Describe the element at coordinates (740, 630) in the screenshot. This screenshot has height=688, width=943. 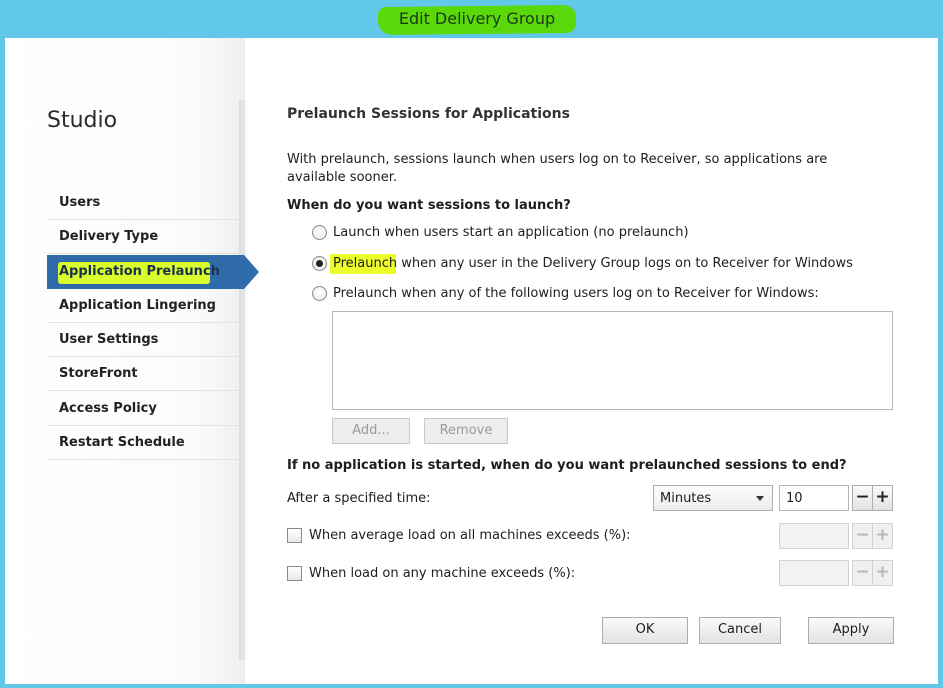
I see `cancel-button: Cancel` at that location.